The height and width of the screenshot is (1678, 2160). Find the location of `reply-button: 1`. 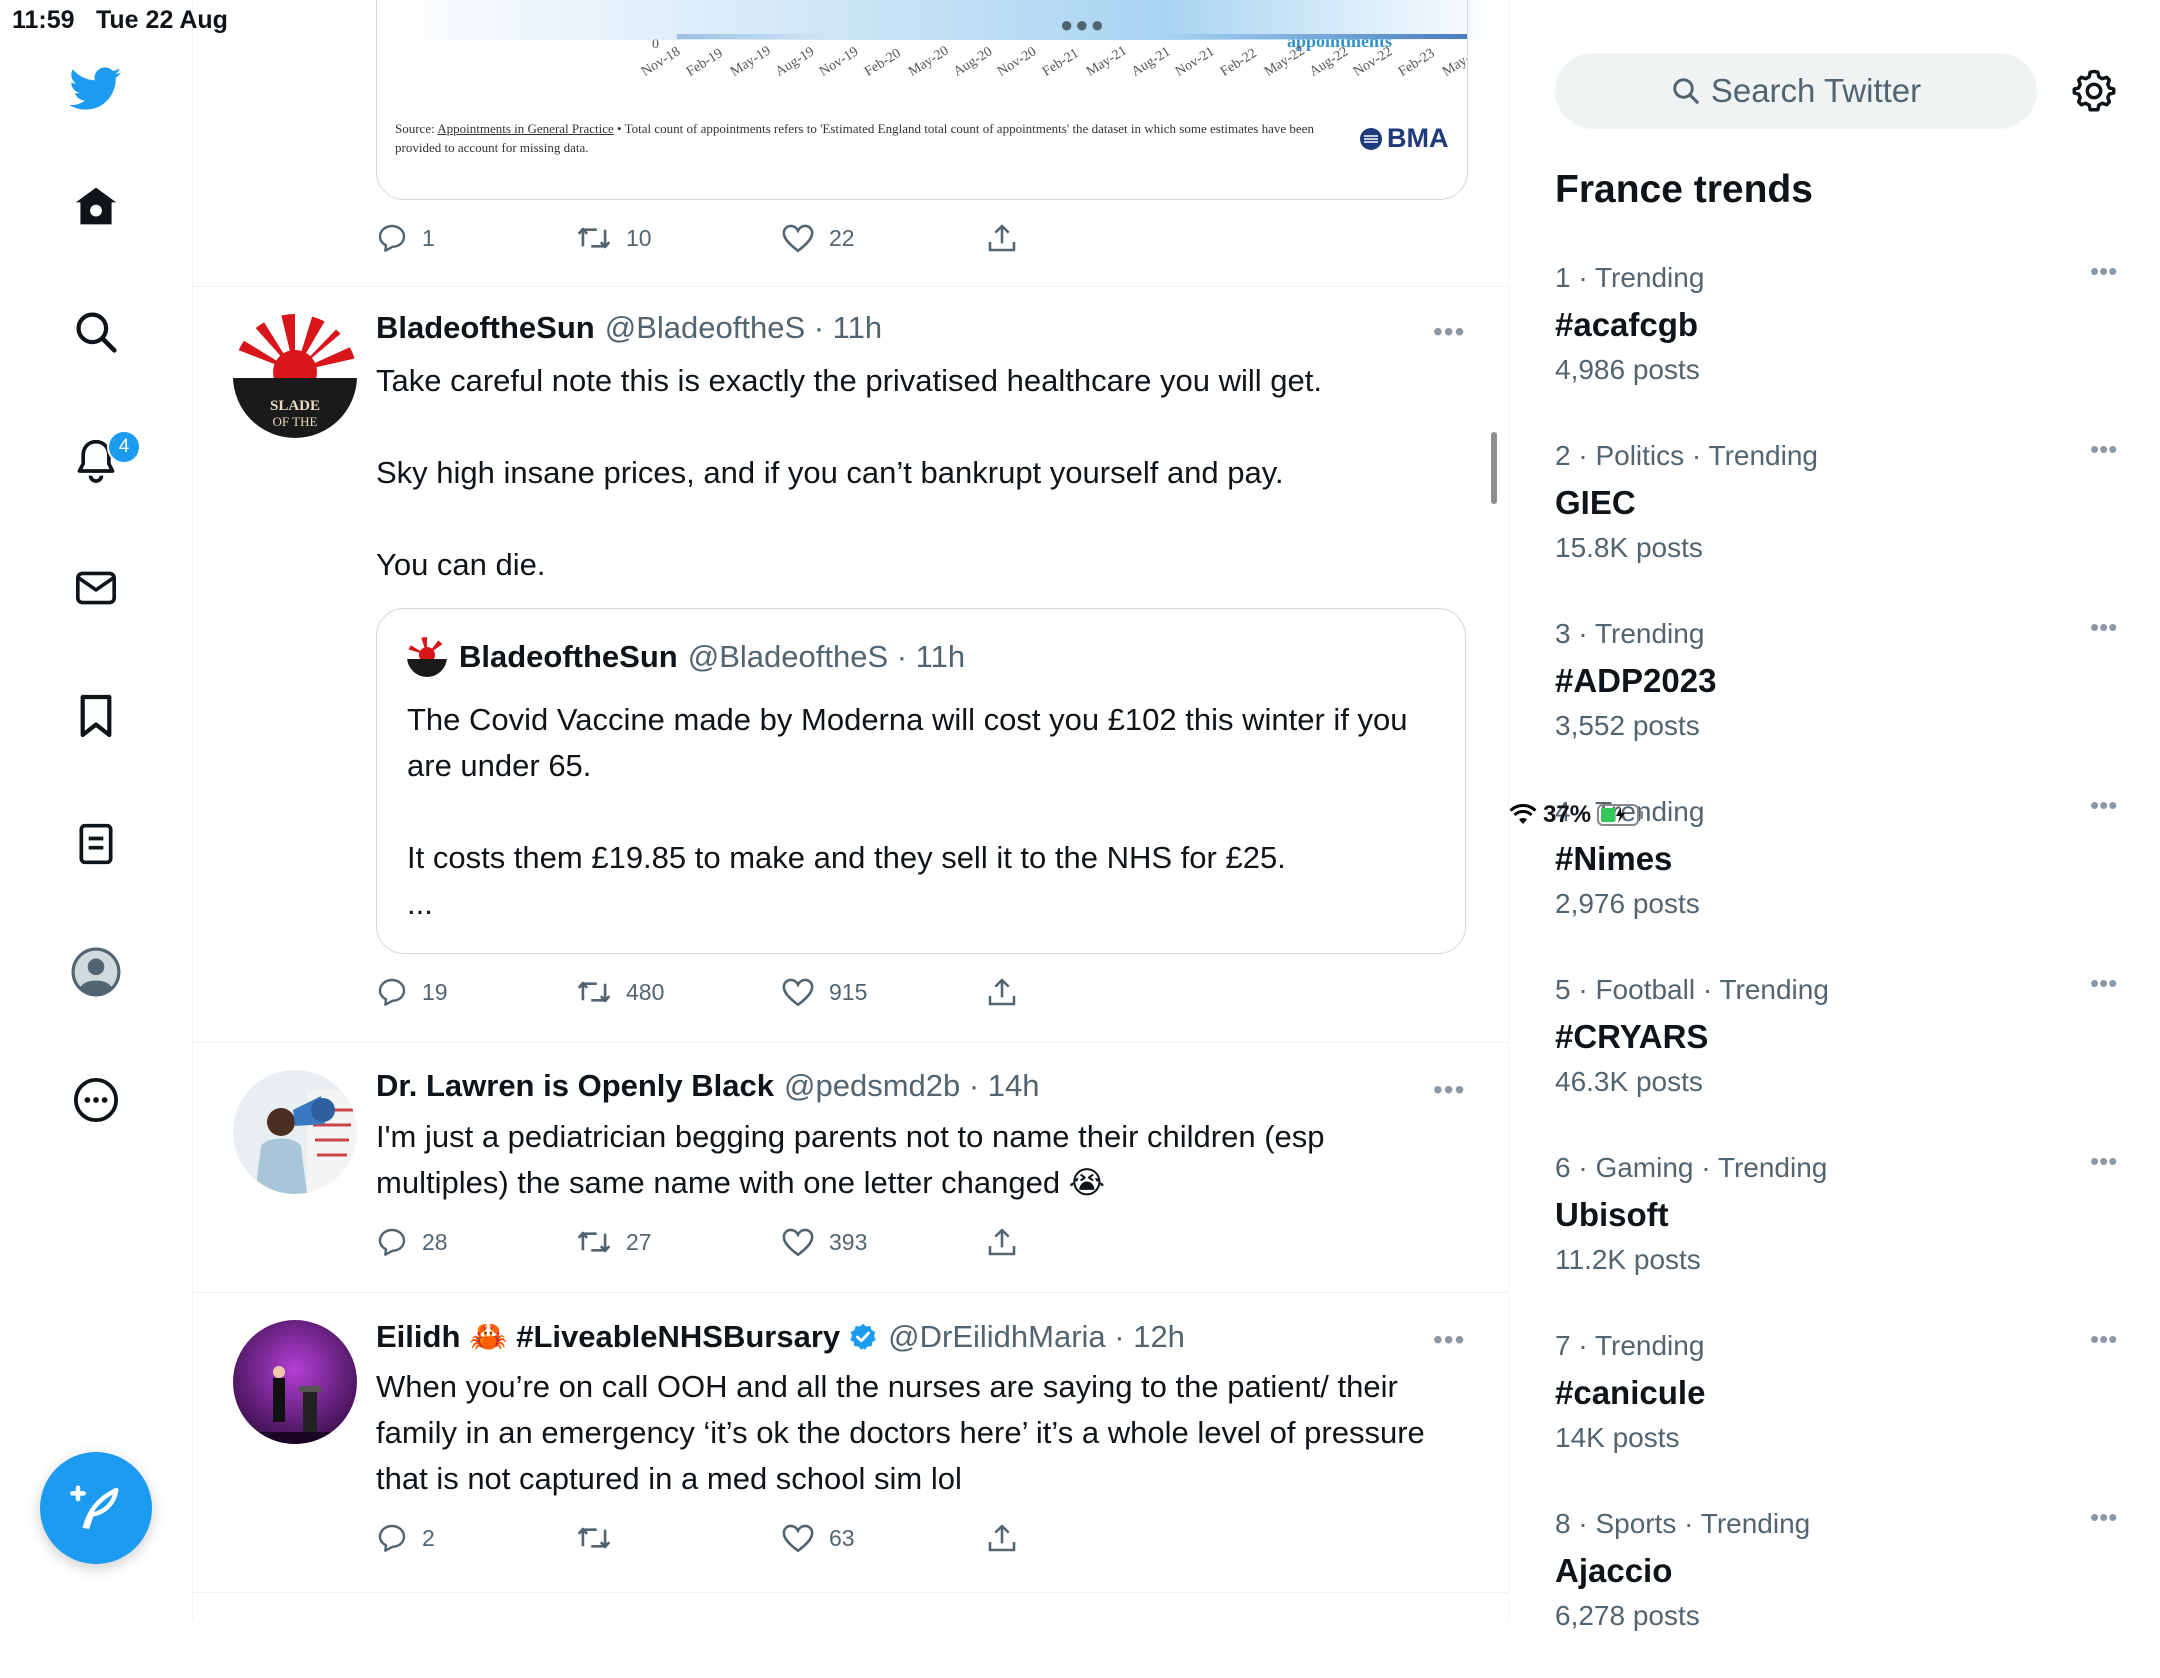

reply-button: 1 is located at coordinates (476, 238).